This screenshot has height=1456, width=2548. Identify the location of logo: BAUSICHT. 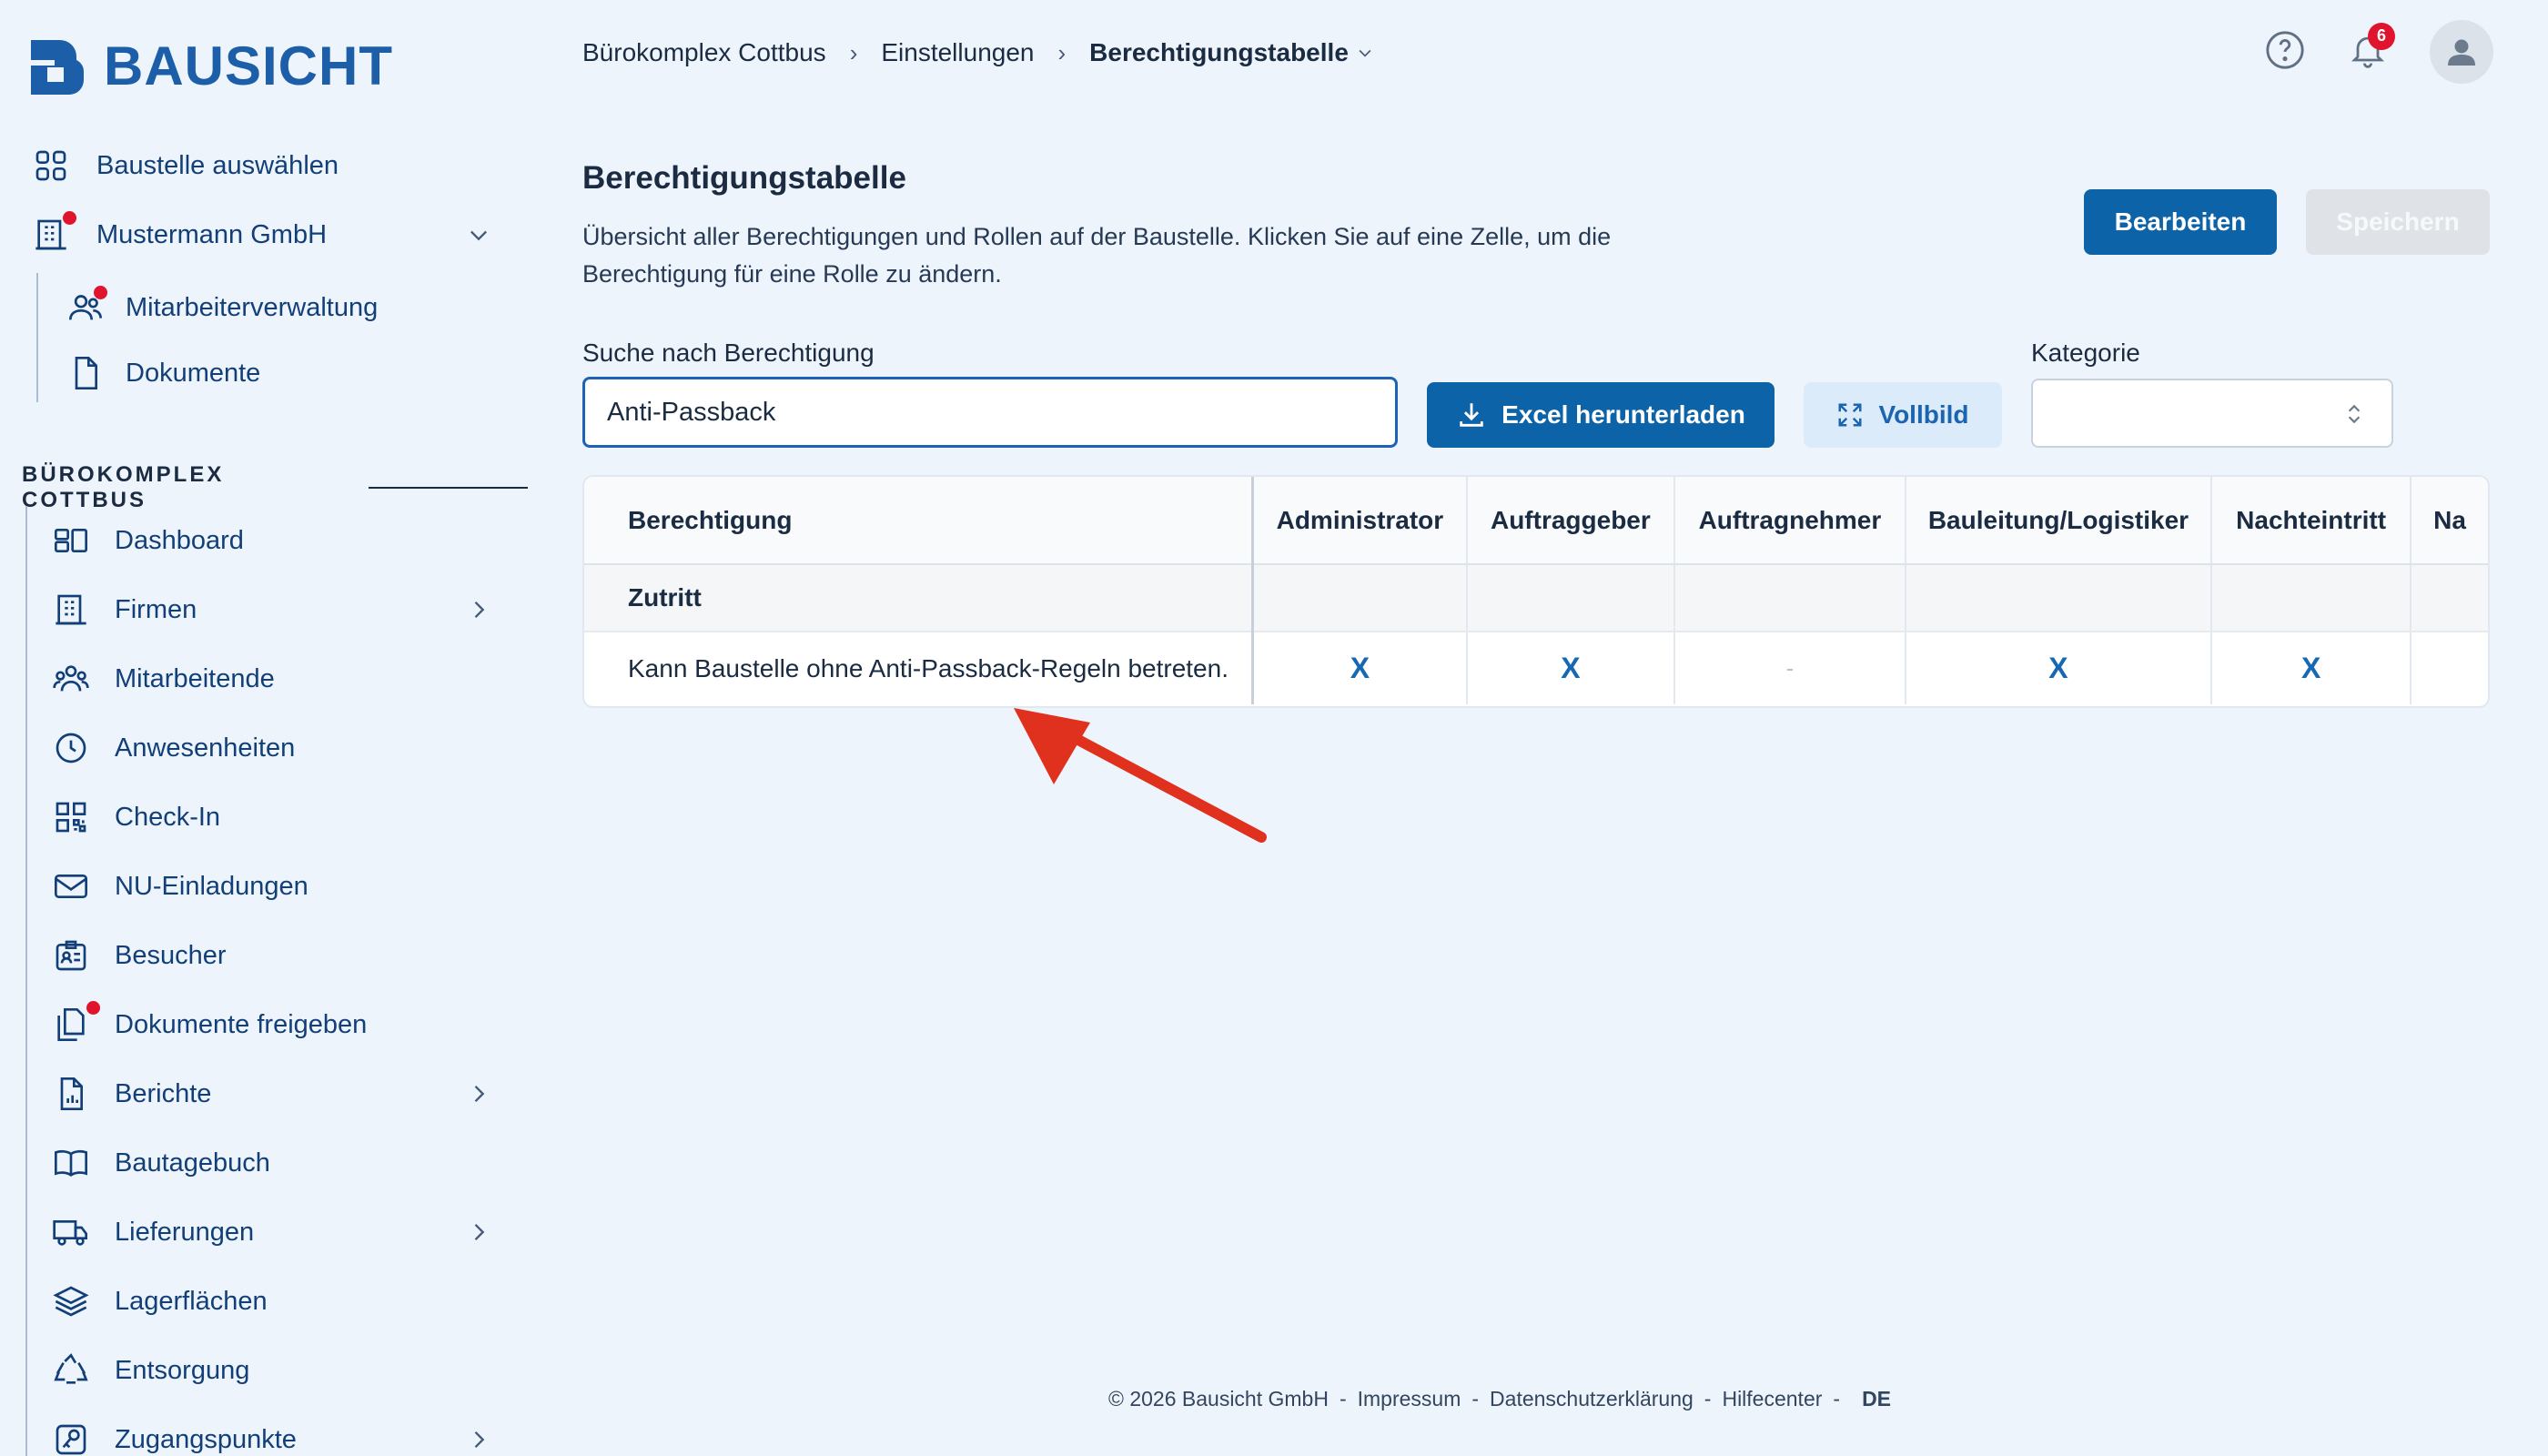
(210, 66).